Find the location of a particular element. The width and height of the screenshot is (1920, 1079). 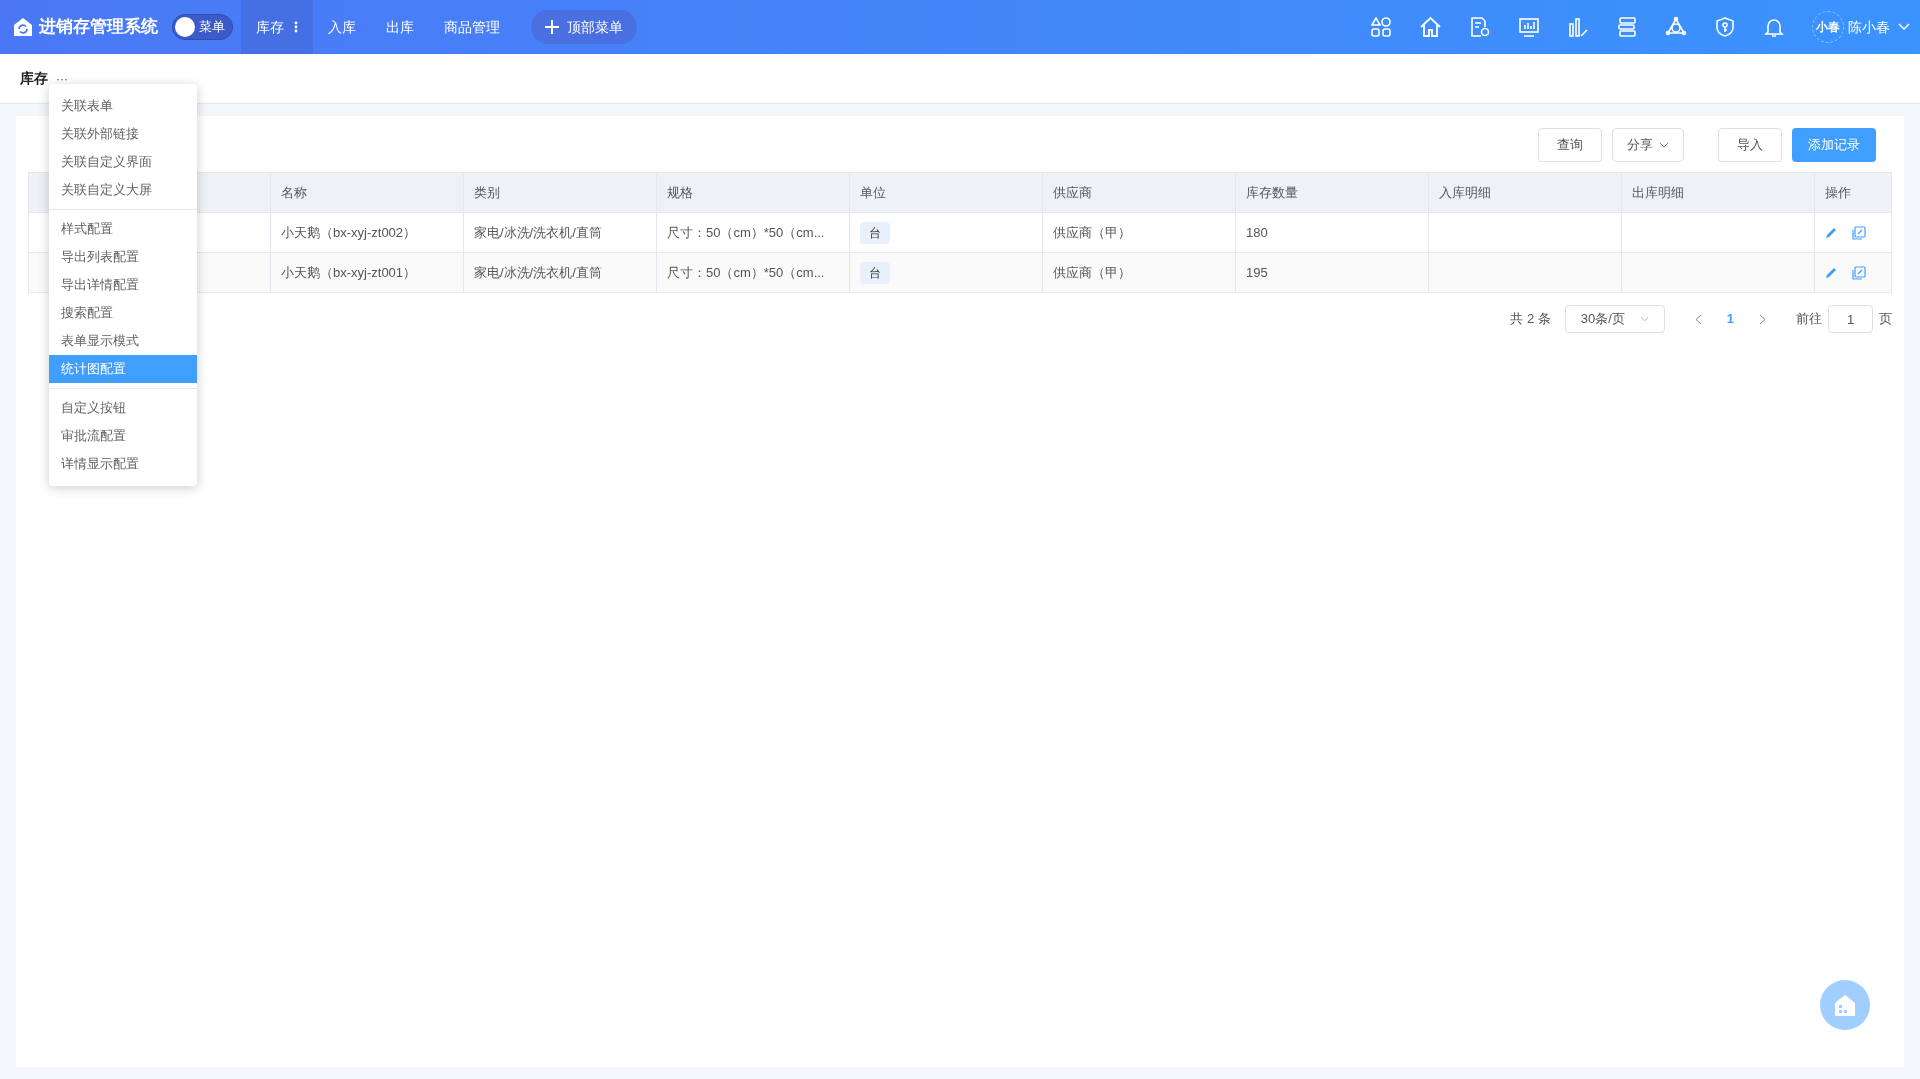

bar-chart-icon is located at coordinates (1578, 27).